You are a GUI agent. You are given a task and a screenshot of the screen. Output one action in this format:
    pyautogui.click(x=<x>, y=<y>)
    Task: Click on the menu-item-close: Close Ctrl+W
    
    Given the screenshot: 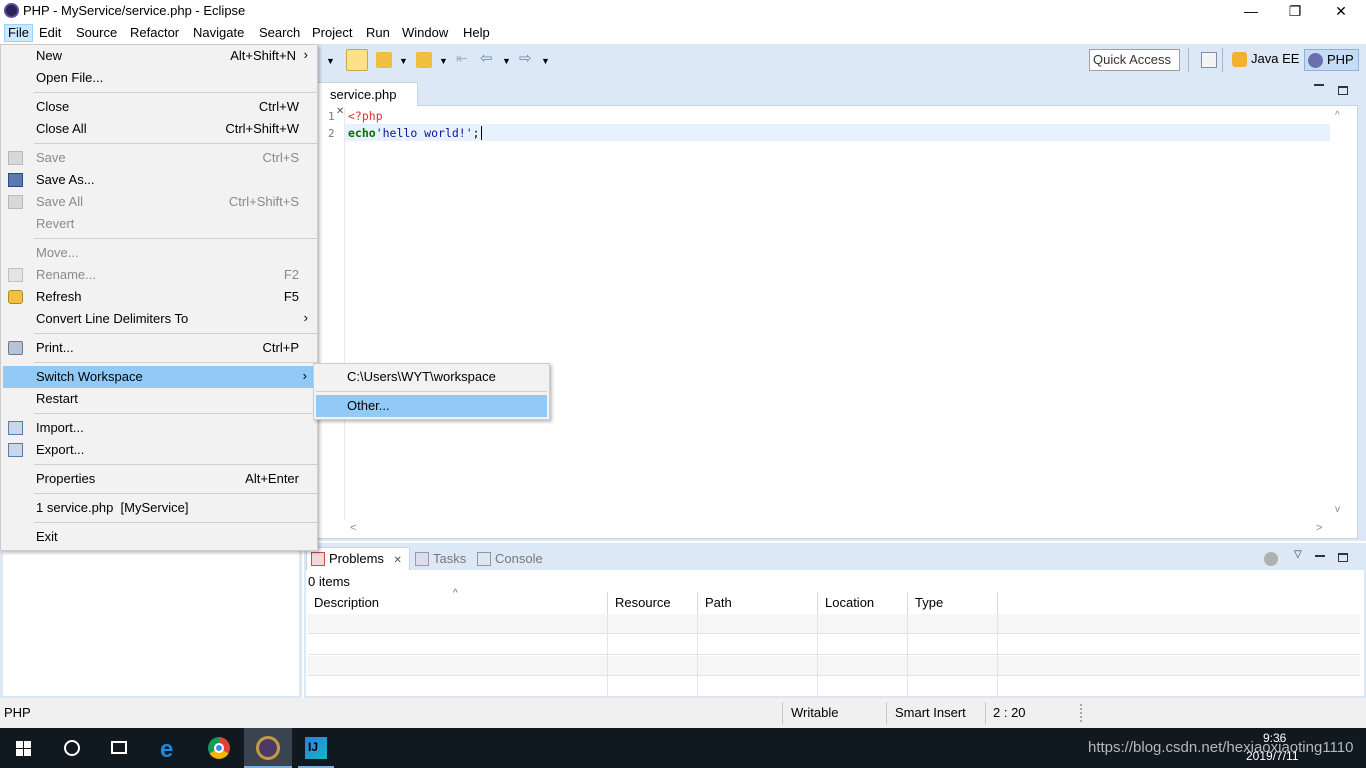 What is the action you would take?
    pyautogui.click(x=159, y=107)
    